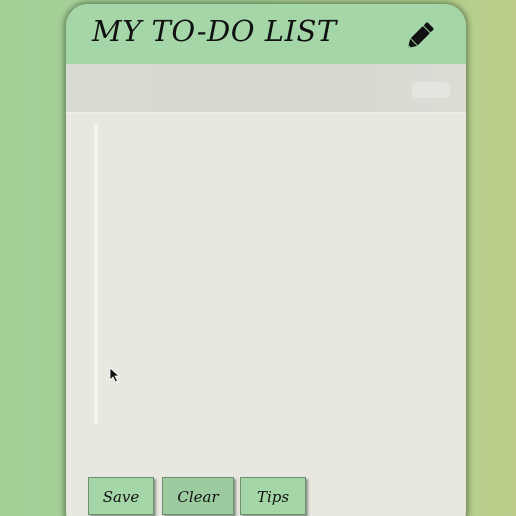 This screenshot has width=516, height=516. I want to click on header-bar: MY TO-DO LIST, so click(266, 34).